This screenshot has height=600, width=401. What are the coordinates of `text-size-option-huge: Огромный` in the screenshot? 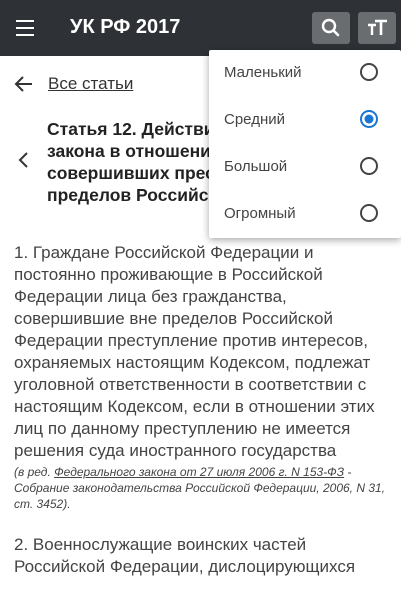 It's located at (305, 214).